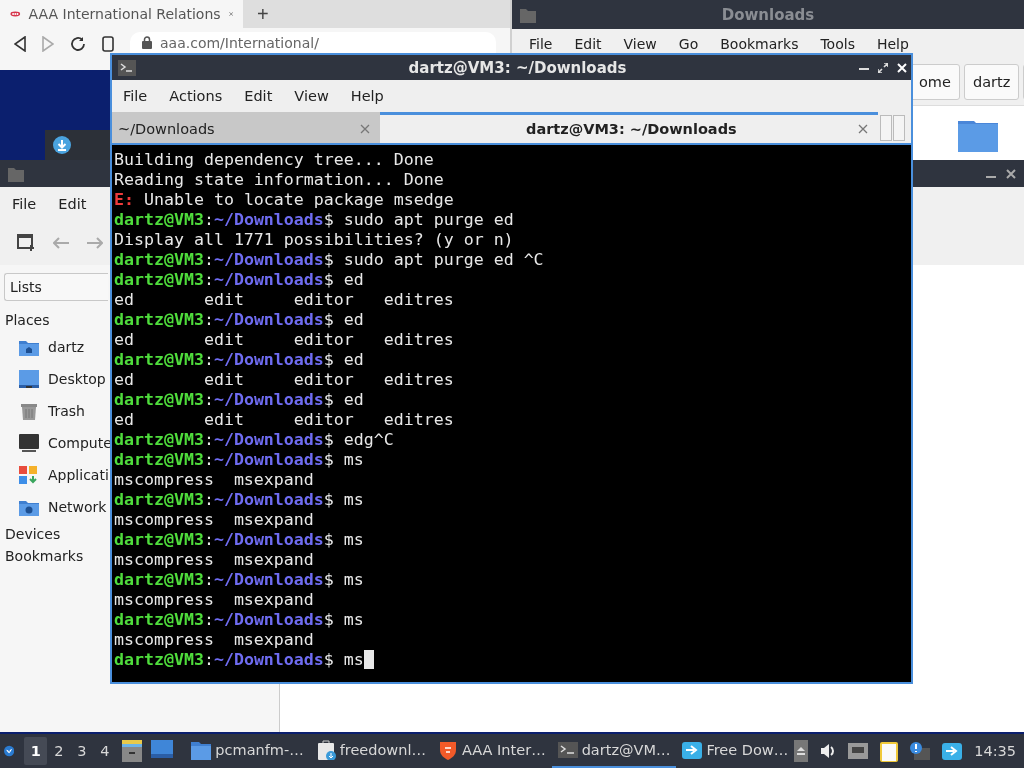  I want to click on maximize-icon, so click(883, 67).